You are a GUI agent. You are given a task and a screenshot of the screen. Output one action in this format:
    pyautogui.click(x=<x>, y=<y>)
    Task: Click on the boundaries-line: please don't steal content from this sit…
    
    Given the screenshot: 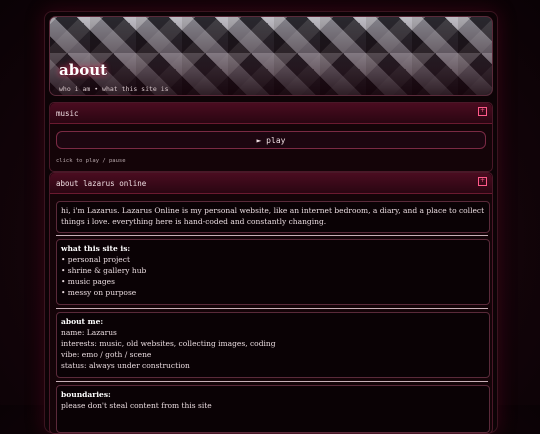 What is the action you would take?
    pyautogui.click(x=136, y=405)
    